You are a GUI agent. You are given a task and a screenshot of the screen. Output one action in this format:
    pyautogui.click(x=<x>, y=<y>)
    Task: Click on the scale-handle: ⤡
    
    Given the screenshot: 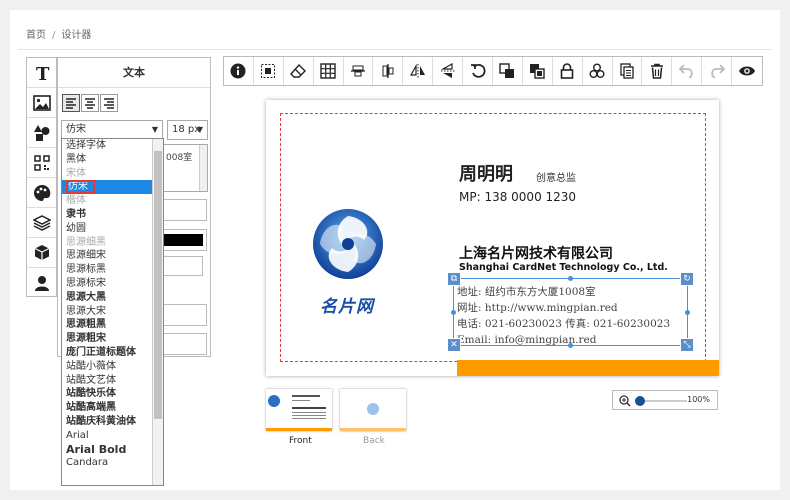 What is the action you would take?
    pyautogui.click(x=687, y=345)
    